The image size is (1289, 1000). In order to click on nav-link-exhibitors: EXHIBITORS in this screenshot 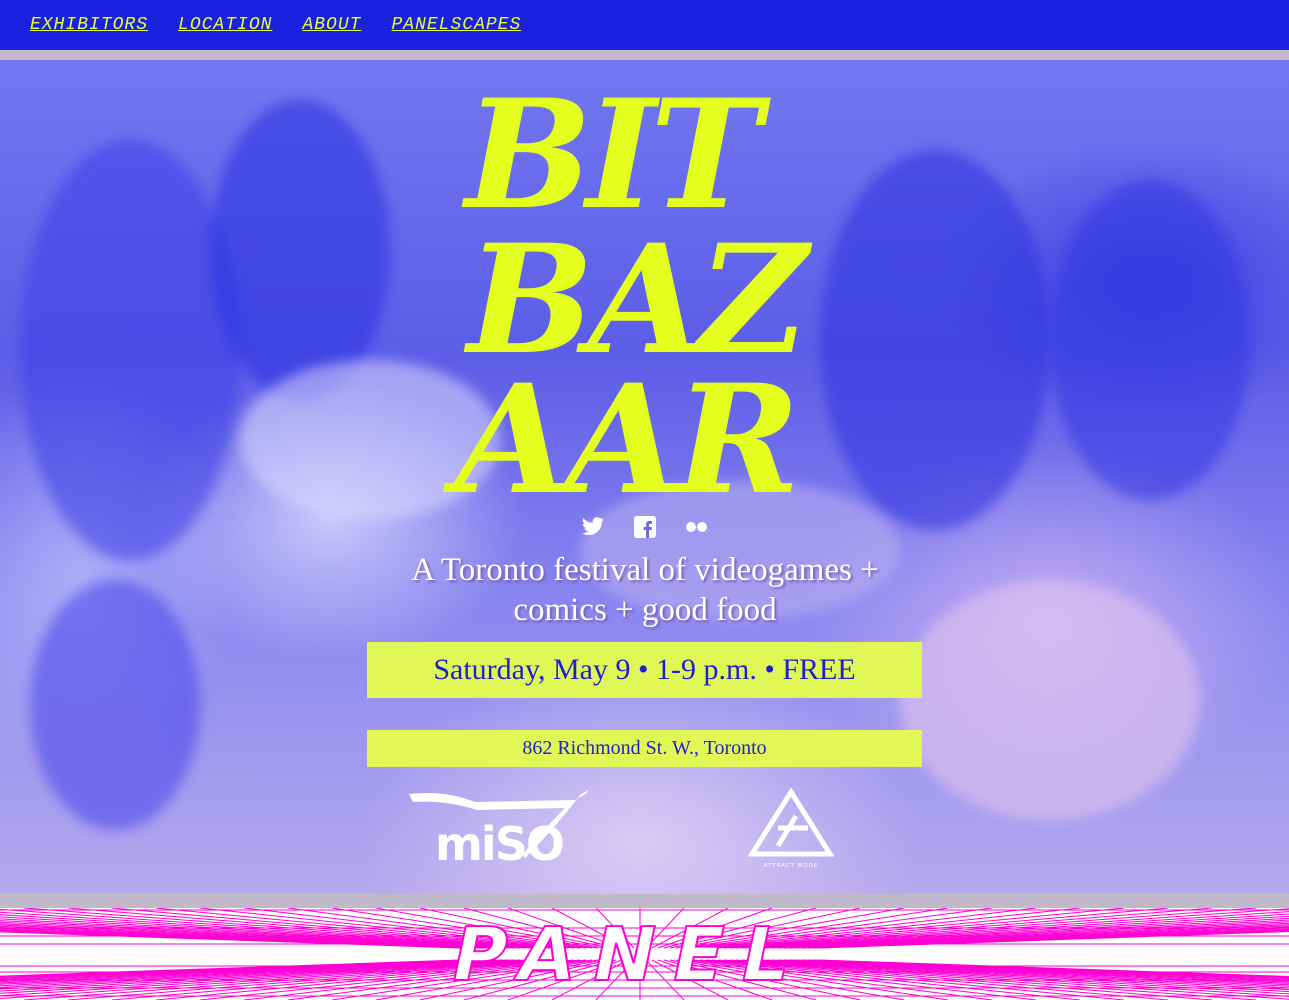, I will do `click(89, 25)`.